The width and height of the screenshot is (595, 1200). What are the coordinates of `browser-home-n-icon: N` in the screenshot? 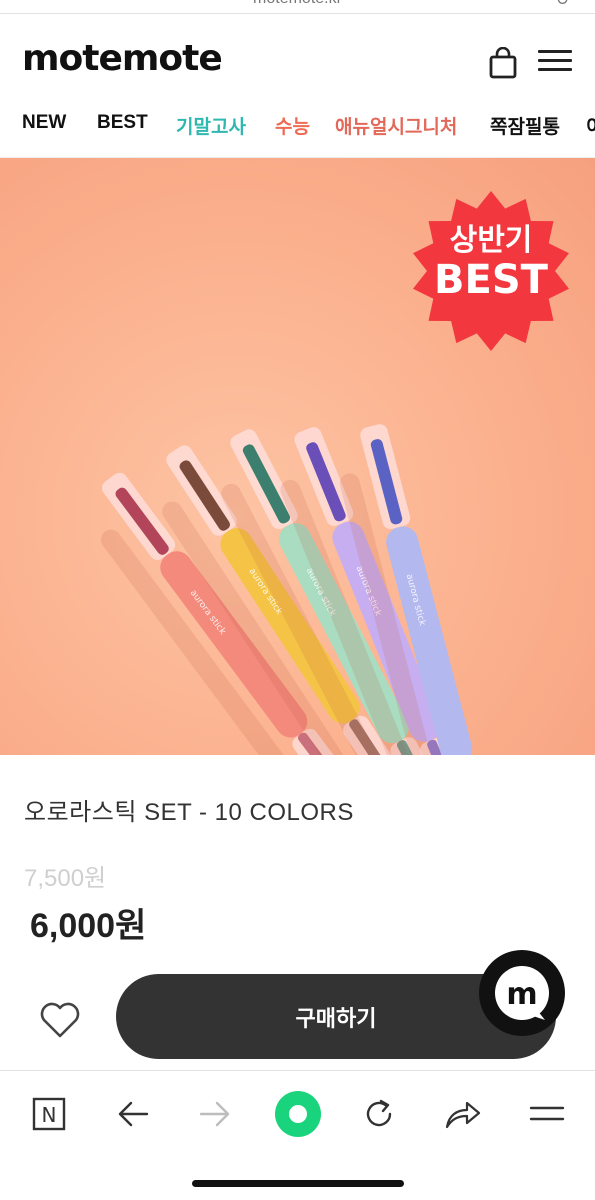 It's located at (49, 1114).